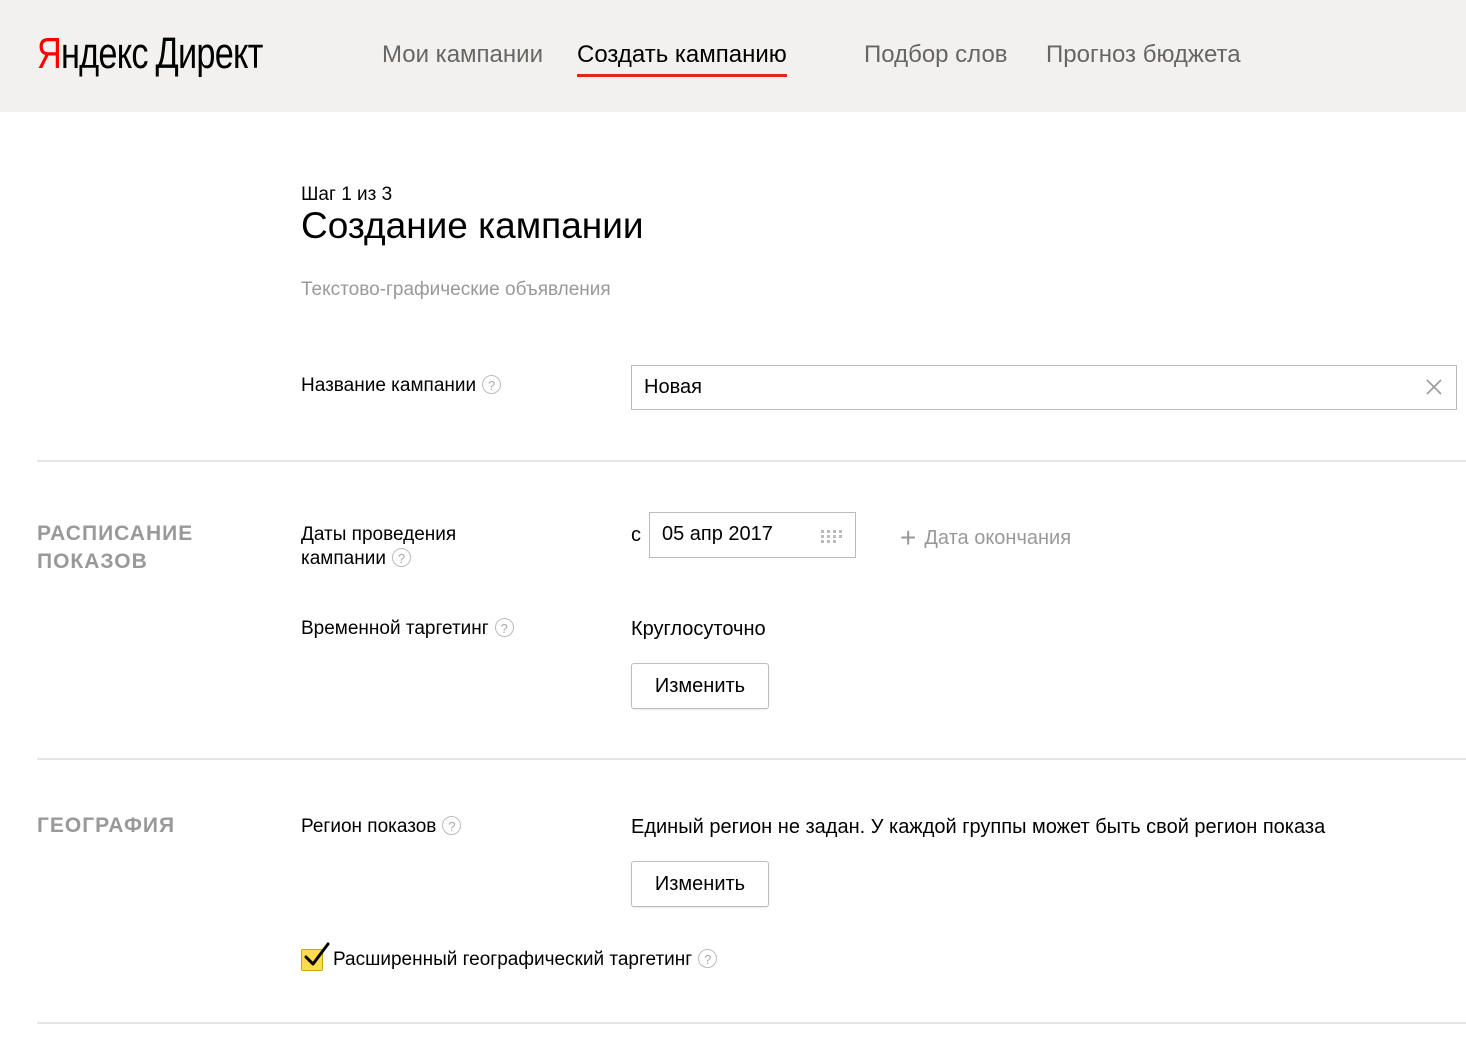  I want to click on time-targeting-value: Круглосуточно, so click(698, 629).